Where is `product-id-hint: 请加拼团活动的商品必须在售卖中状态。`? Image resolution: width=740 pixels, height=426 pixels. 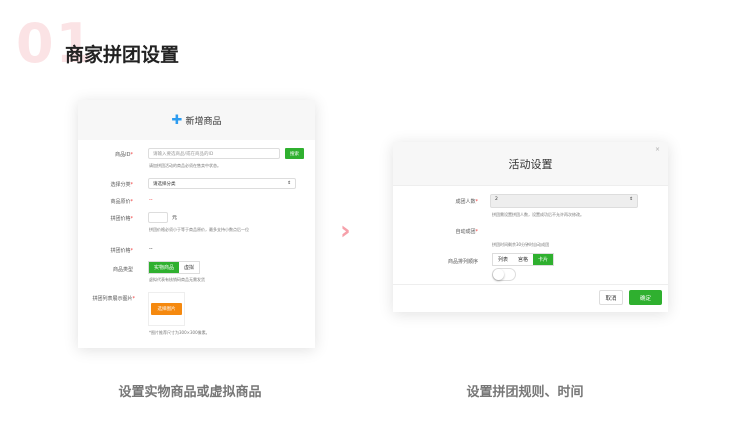 product-id-hint: 请加拼团活动的商品必须在售卖中状态。 is located at coordinates (185, 165).